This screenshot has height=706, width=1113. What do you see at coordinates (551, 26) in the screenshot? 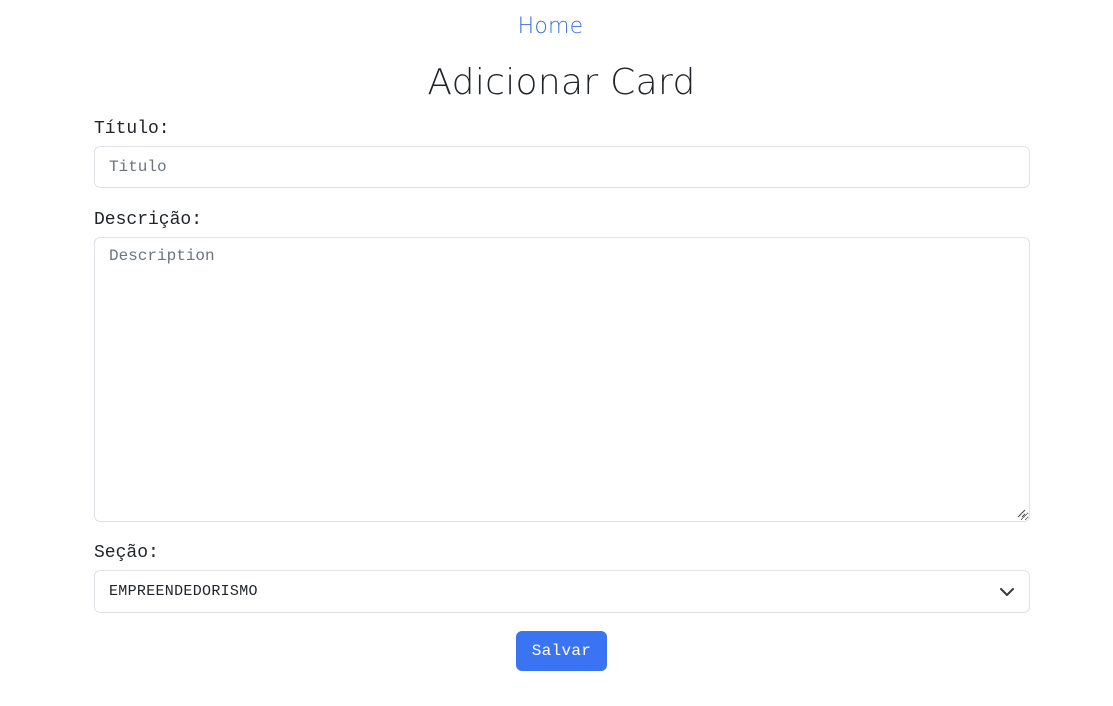
I see `home-link: Home` at bounding box center [551, 26].